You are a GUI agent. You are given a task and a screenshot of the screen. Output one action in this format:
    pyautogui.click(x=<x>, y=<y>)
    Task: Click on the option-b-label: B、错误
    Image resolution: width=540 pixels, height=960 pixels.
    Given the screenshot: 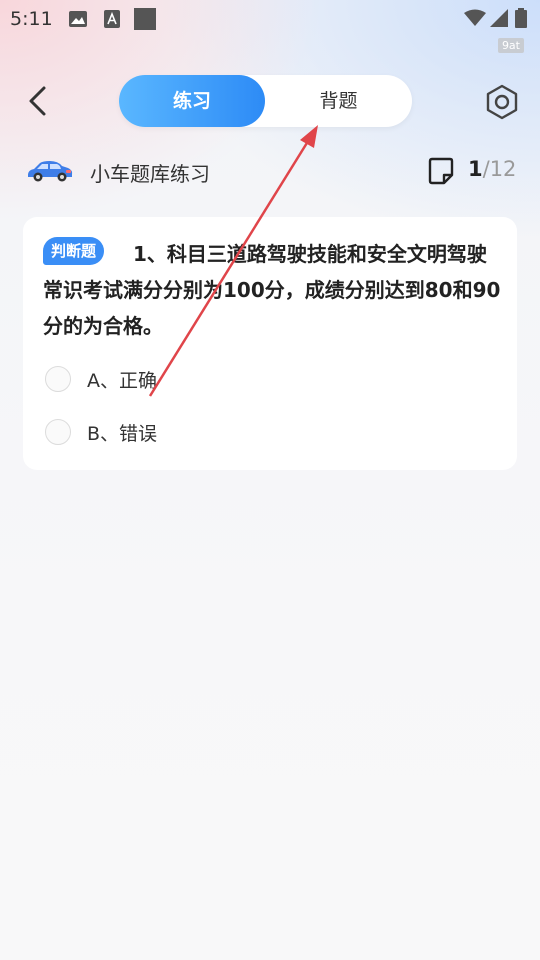 What is the action you would take?
    pyautogui.click(x=122, y=434)
    